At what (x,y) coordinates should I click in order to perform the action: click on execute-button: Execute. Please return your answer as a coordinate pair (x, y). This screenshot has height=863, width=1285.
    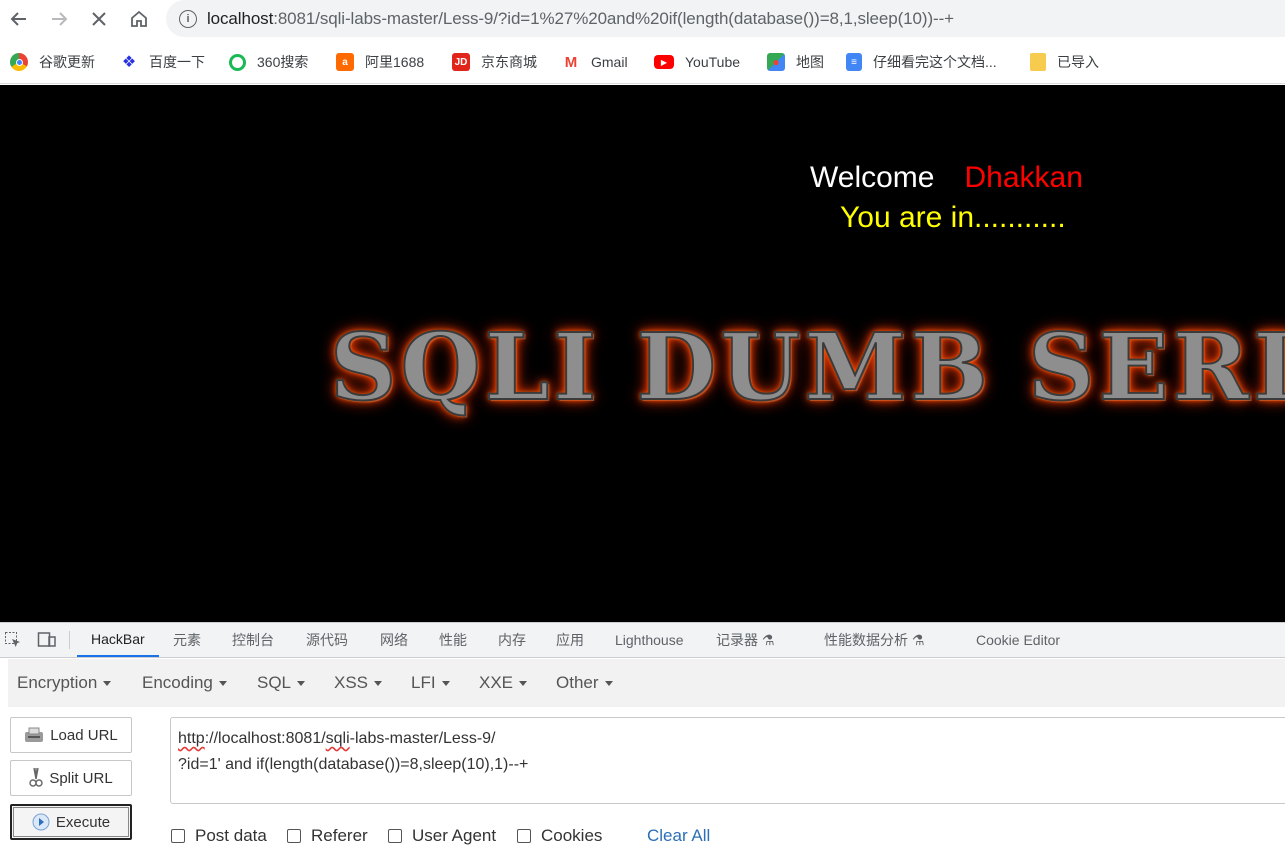
    Looking at the image, I should click on (71, 822).